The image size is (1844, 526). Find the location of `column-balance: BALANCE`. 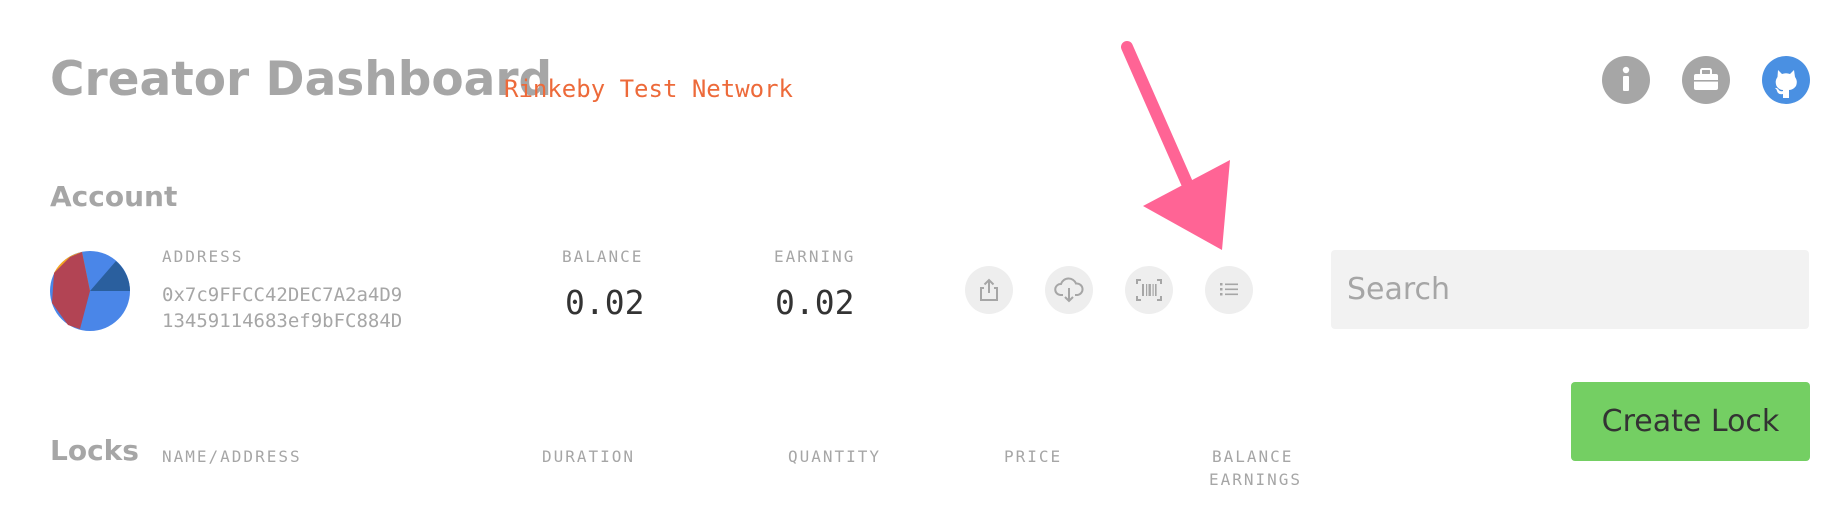

column-balance: BALANCE is located at coordinates (1253, 456).